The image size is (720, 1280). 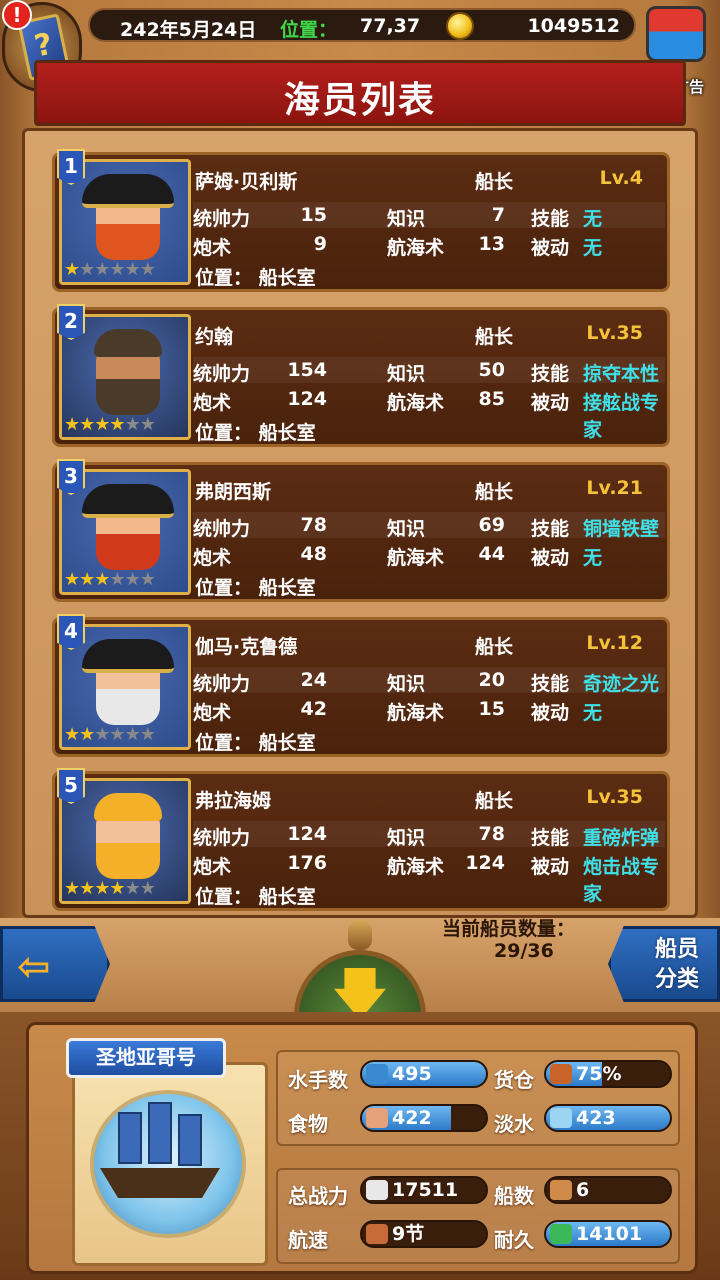 What do you see at coordinates (424, 1118) in the screenshot?
I see `food-bar: 422` at bounding box center [424, 1118].